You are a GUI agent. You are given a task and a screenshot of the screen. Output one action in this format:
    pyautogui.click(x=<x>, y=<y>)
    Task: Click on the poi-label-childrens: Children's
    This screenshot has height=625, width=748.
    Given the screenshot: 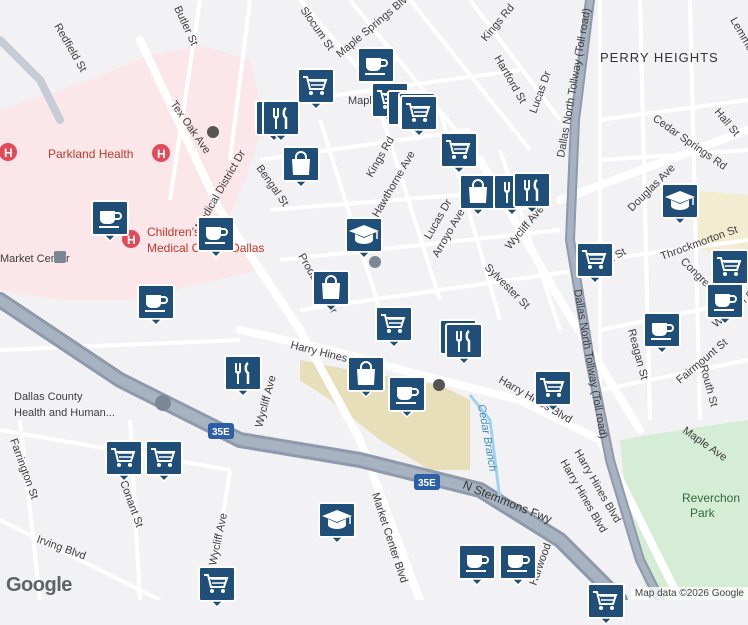 What is the action you would take?
    pyautogui.click(x=173, y=232)
    